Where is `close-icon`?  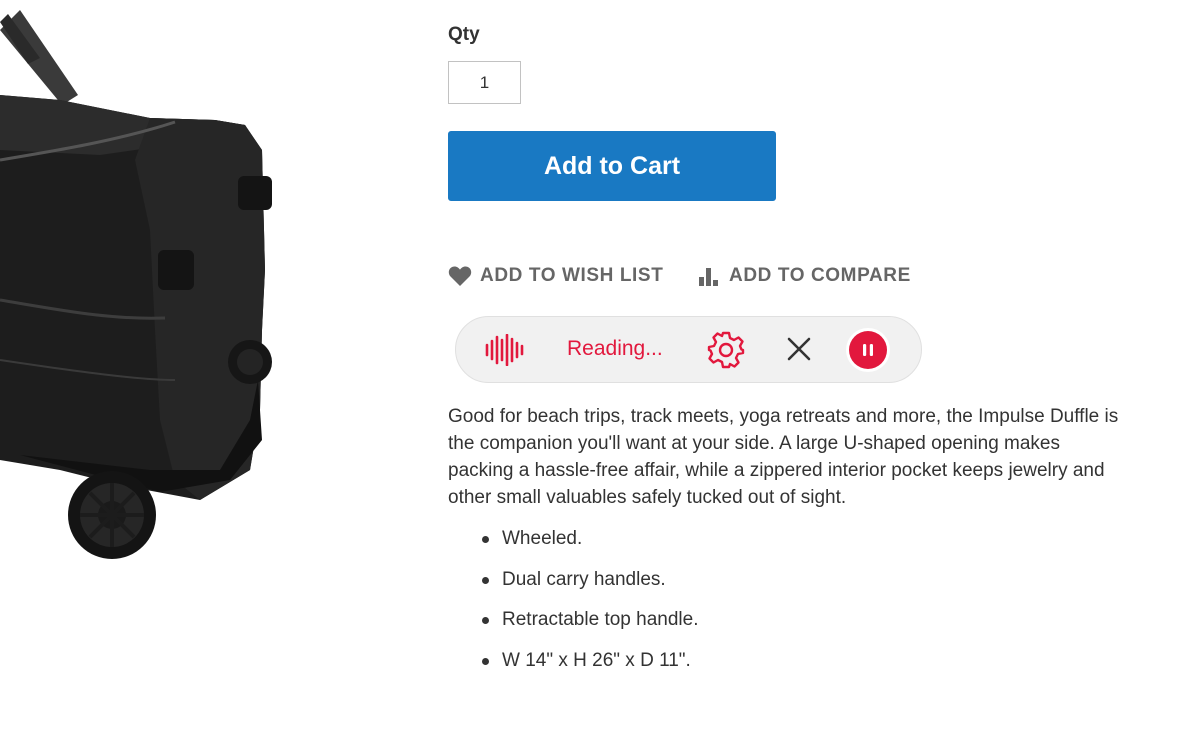
close-icon is located at coordinates (799, 349).